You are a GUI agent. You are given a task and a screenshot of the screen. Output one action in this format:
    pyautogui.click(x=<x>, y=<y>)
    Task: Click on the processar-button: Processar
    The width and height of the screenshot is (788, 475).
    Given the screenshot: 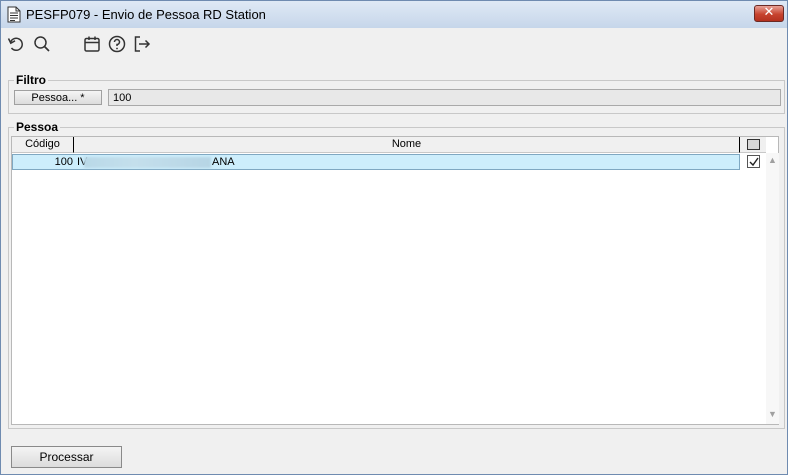 What is the action you would take?
    pyautogui.click(x=66, y=457)
    